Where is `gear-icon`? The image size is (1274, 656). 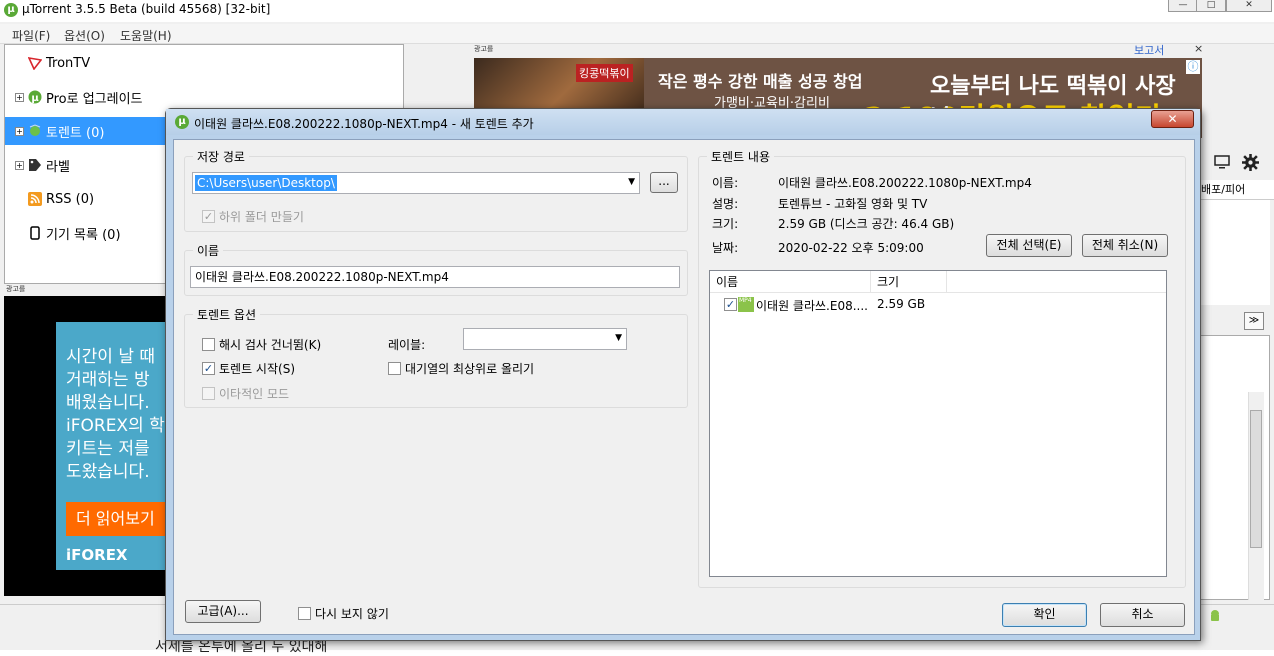 gear-icon is located at coordinates (1250, 162).